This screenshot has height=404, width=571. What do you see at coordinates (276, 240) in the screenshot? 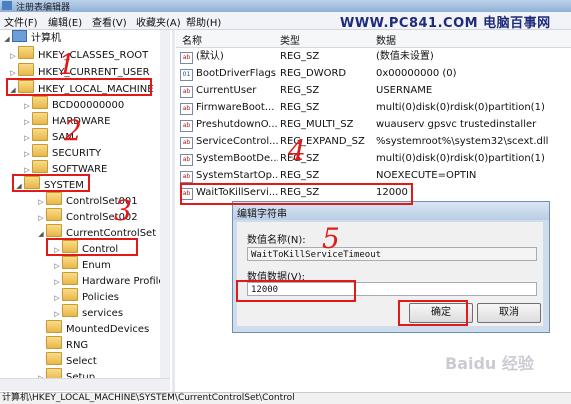
I see `value-name-label: 数值名称(N):` at bounding box center [276, 240].